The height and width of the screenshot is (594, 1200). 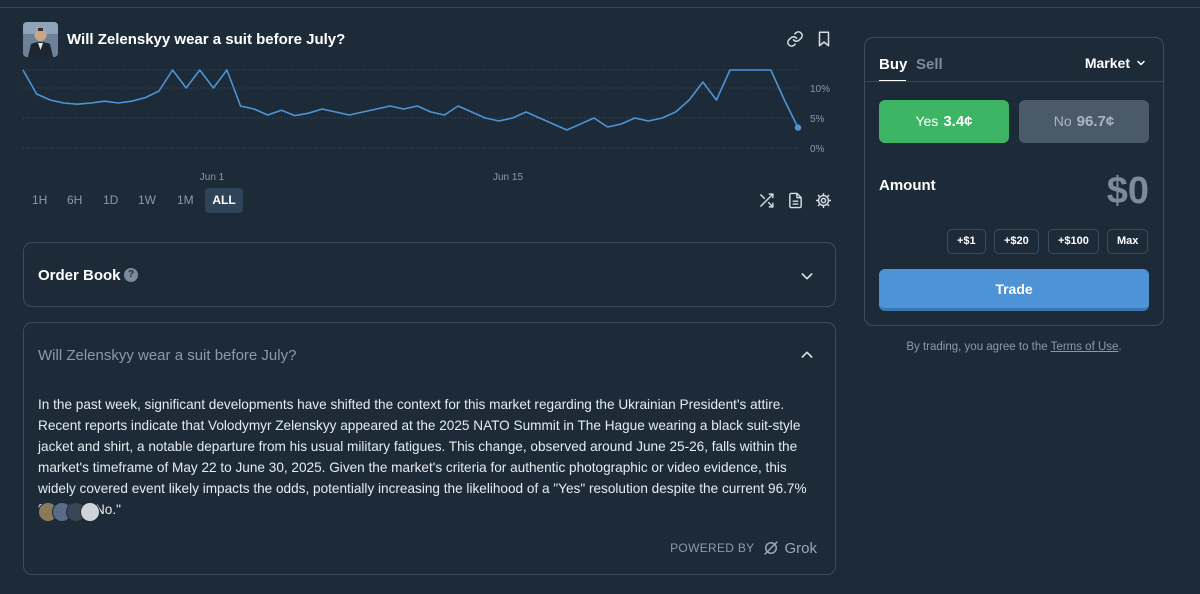 I want to click on add-100-button: +$100, so click(x=1073, y=241).